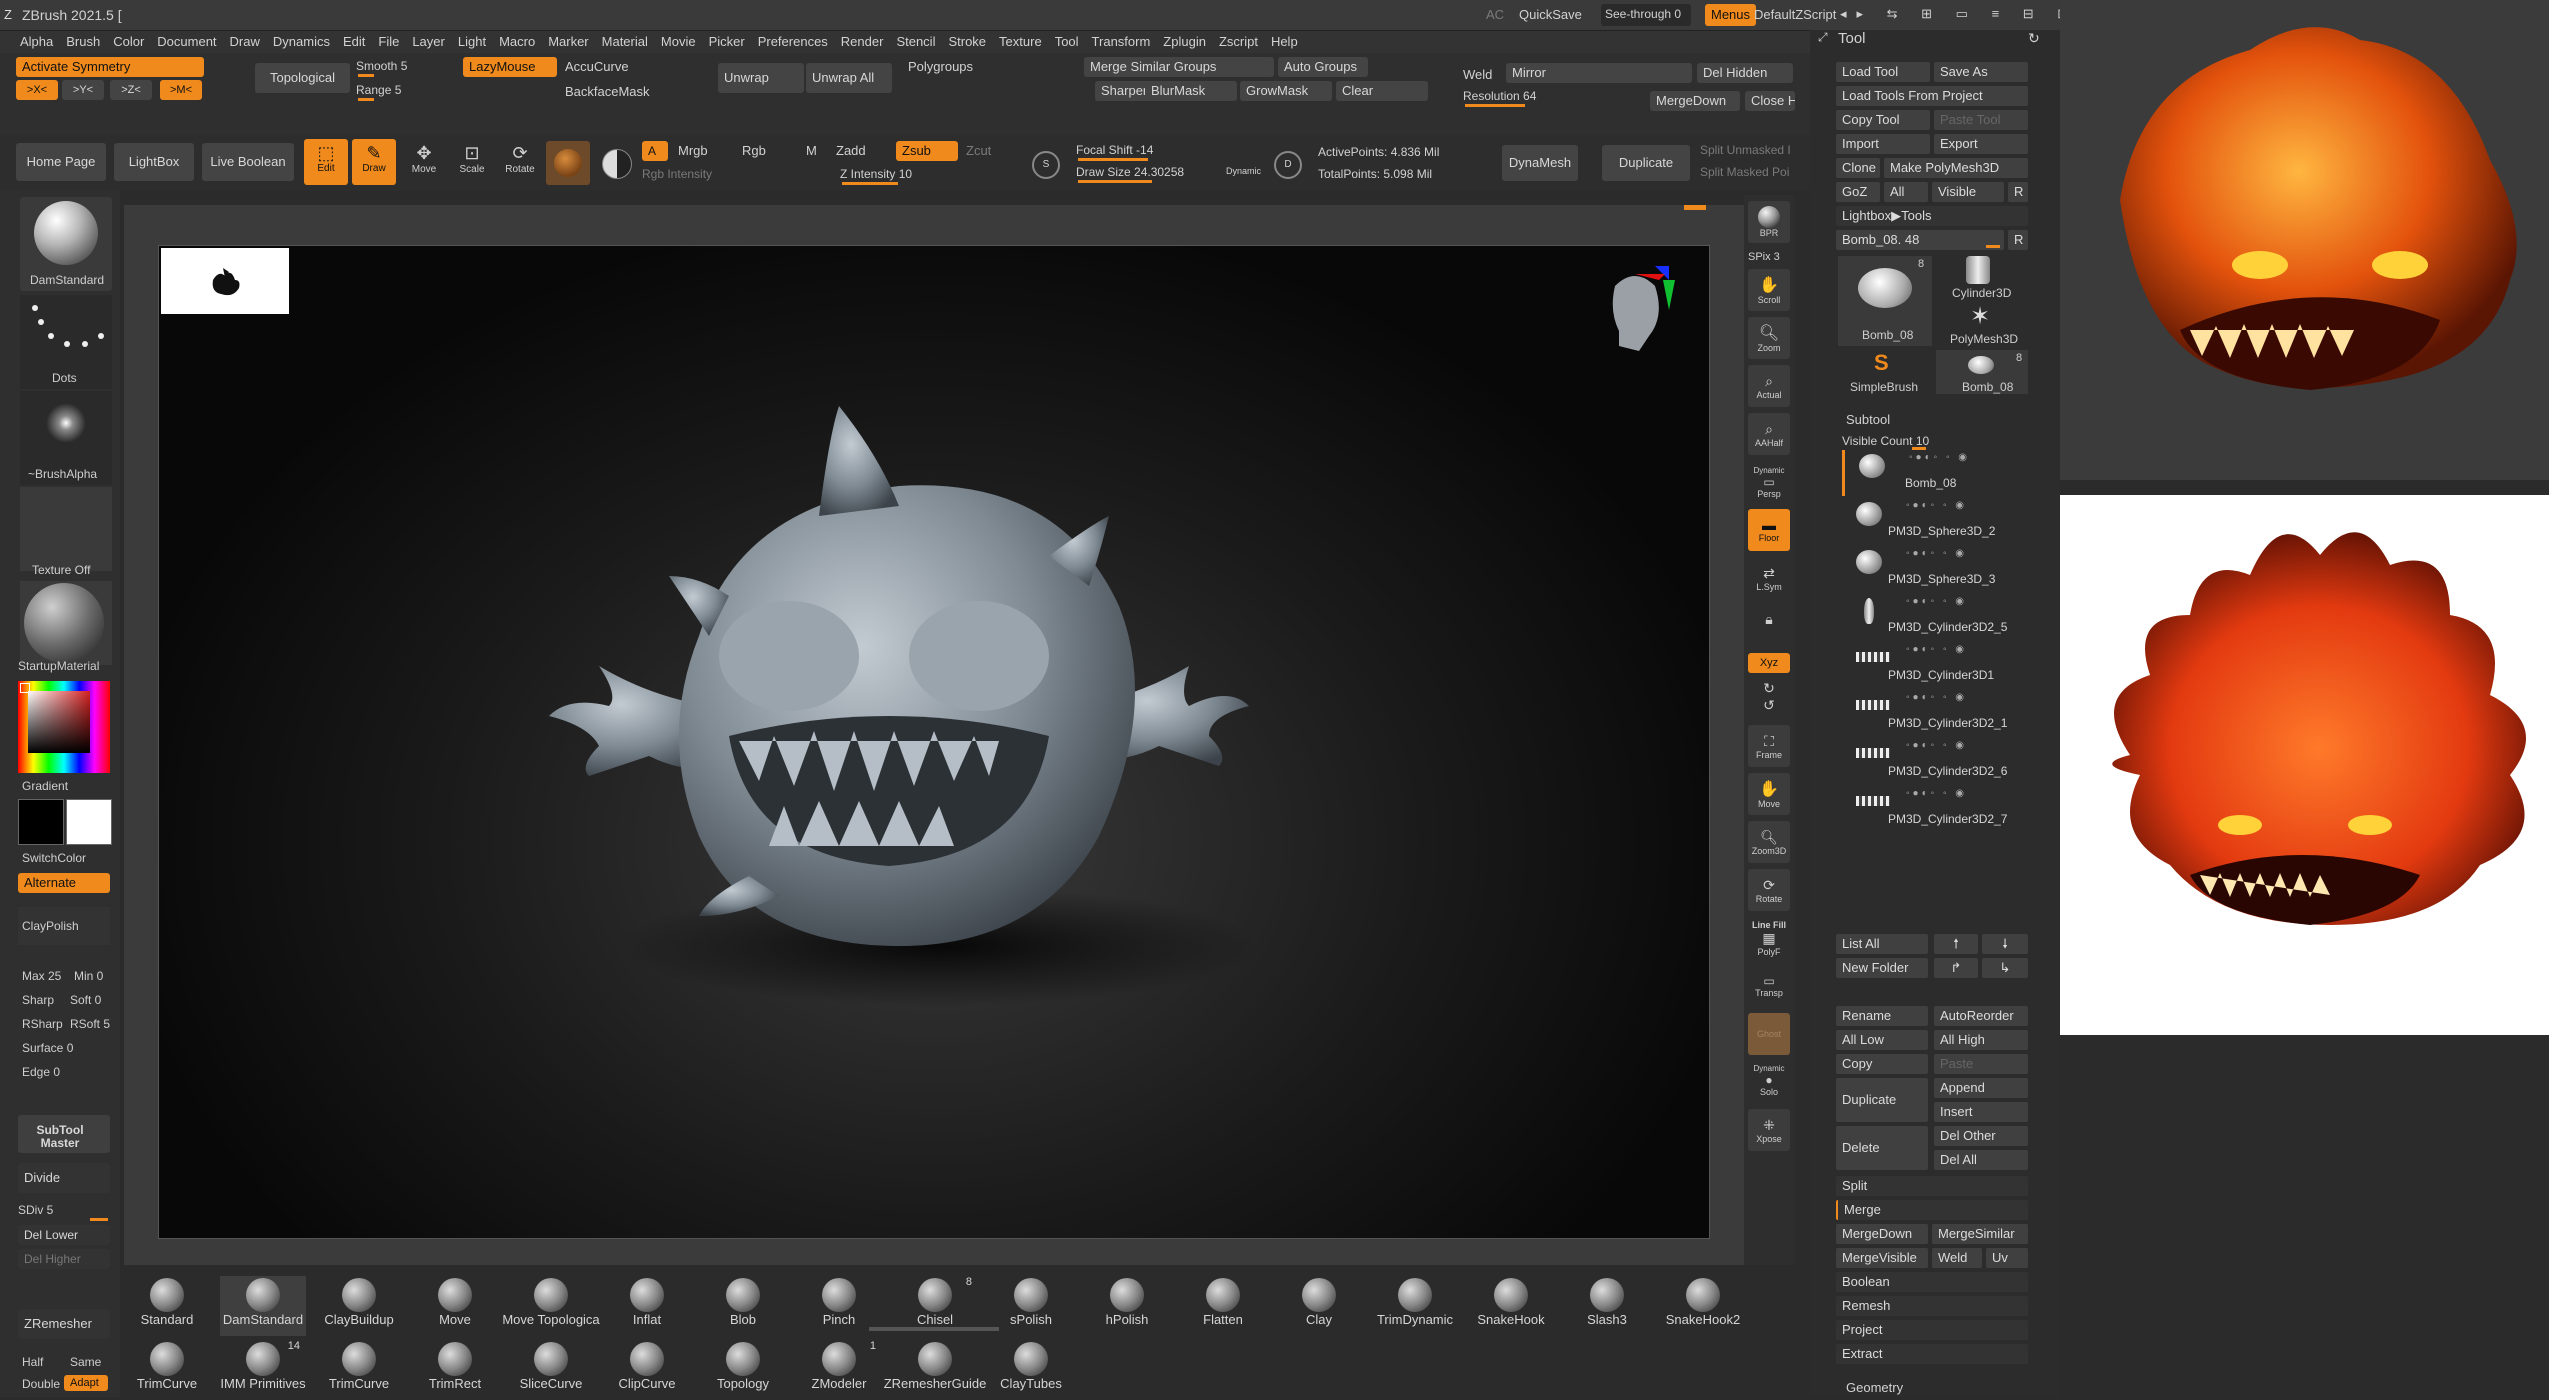  What do you see at coordinates (263, 1306) in the screenshot?
I see `brush-damstandard: DamStandard` at bounding box center [263, 1306].